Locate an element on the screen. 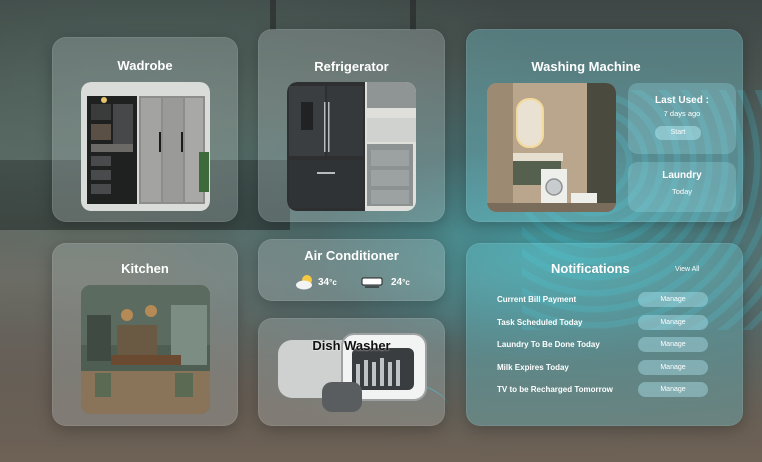  wardrobe-card: Wadrobe is located at coordinates (145, 129).